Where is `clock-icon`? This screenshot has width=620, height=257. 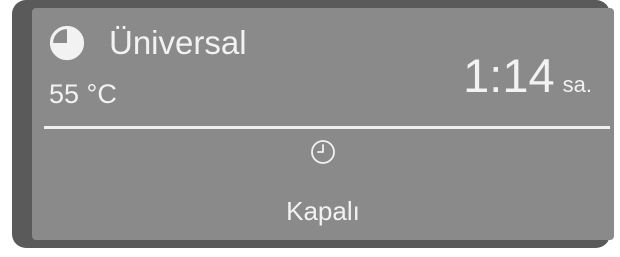 clock-icon is located at coordinates (323, 152).